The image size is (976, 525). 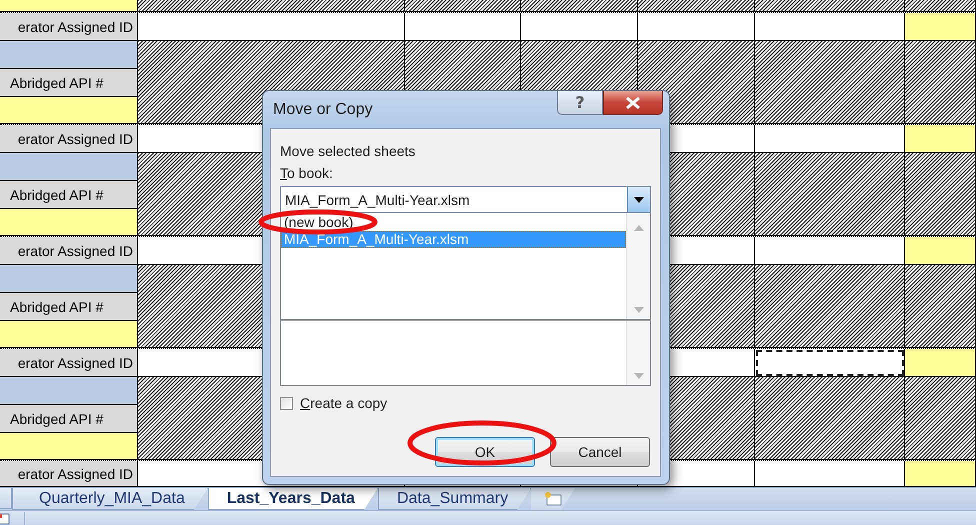 I want to click on close-button, so click(x=633, y=103).